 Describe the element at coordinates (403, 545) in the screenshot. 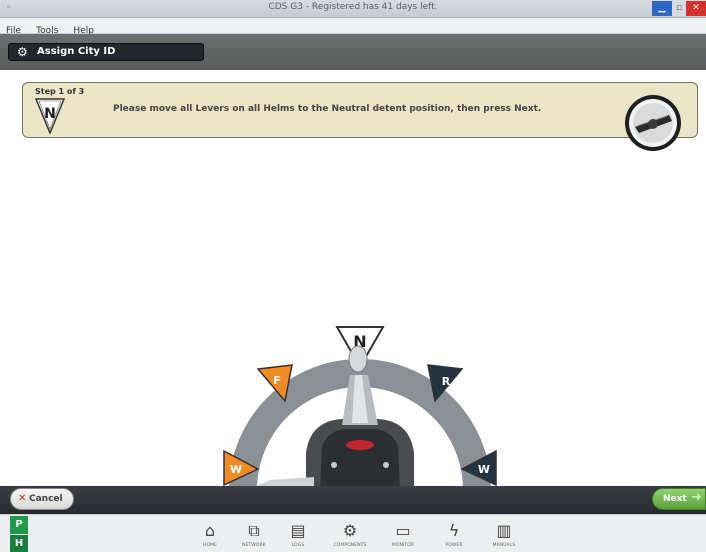

I see `nav-monitor-label: MONITOR` at that location.